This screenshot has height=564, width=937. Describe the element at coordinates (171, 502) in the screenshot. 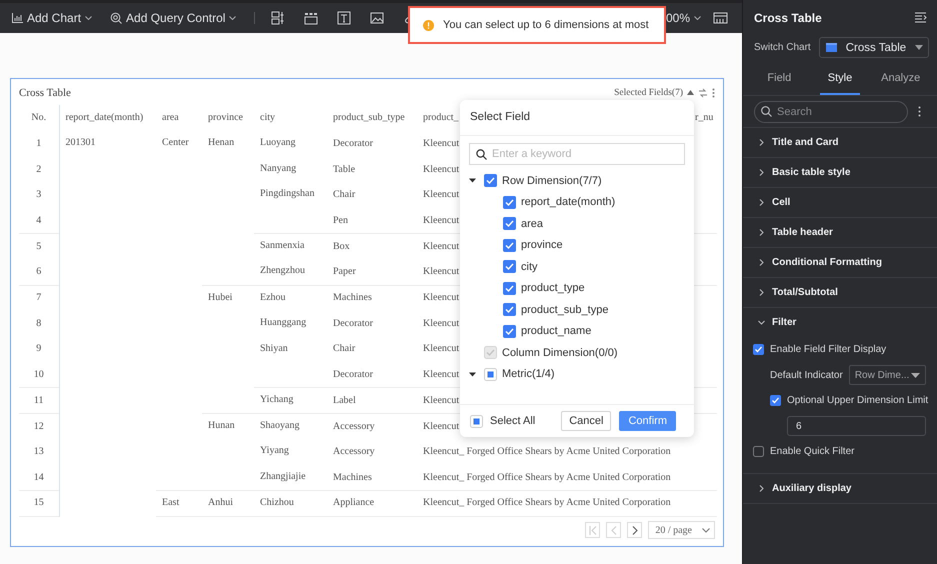

I see `table-cell: East` at that location.